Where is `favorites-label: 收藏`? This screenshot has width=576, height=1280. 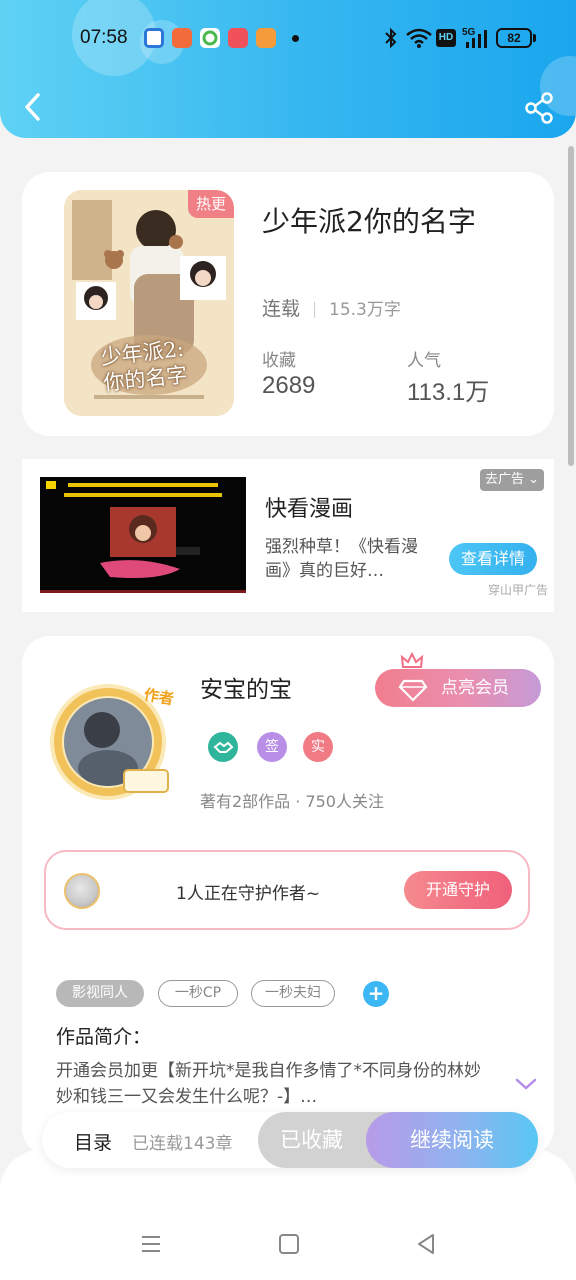 favorites-label: 收藏 is located at coordinates (279, 361).